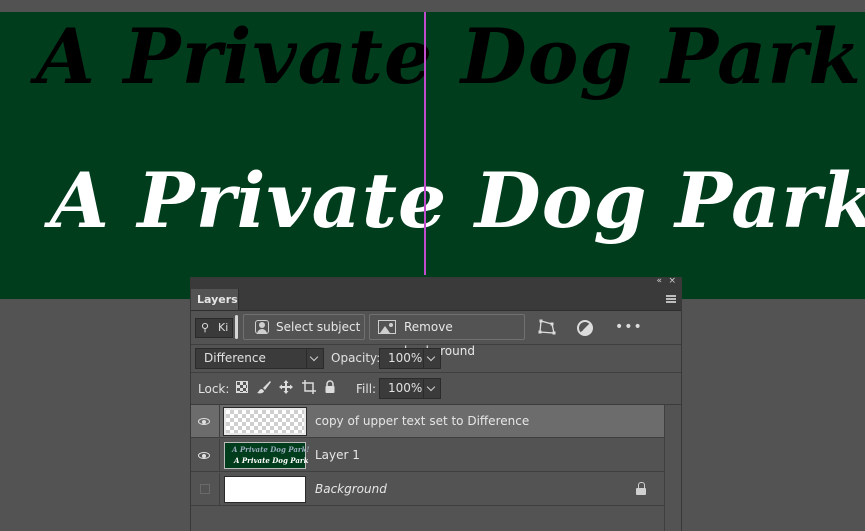  What do you see at coordinates (405, 388) in the screenshot?
I see `fill-value: 100%` at bounding box center [405, 388].